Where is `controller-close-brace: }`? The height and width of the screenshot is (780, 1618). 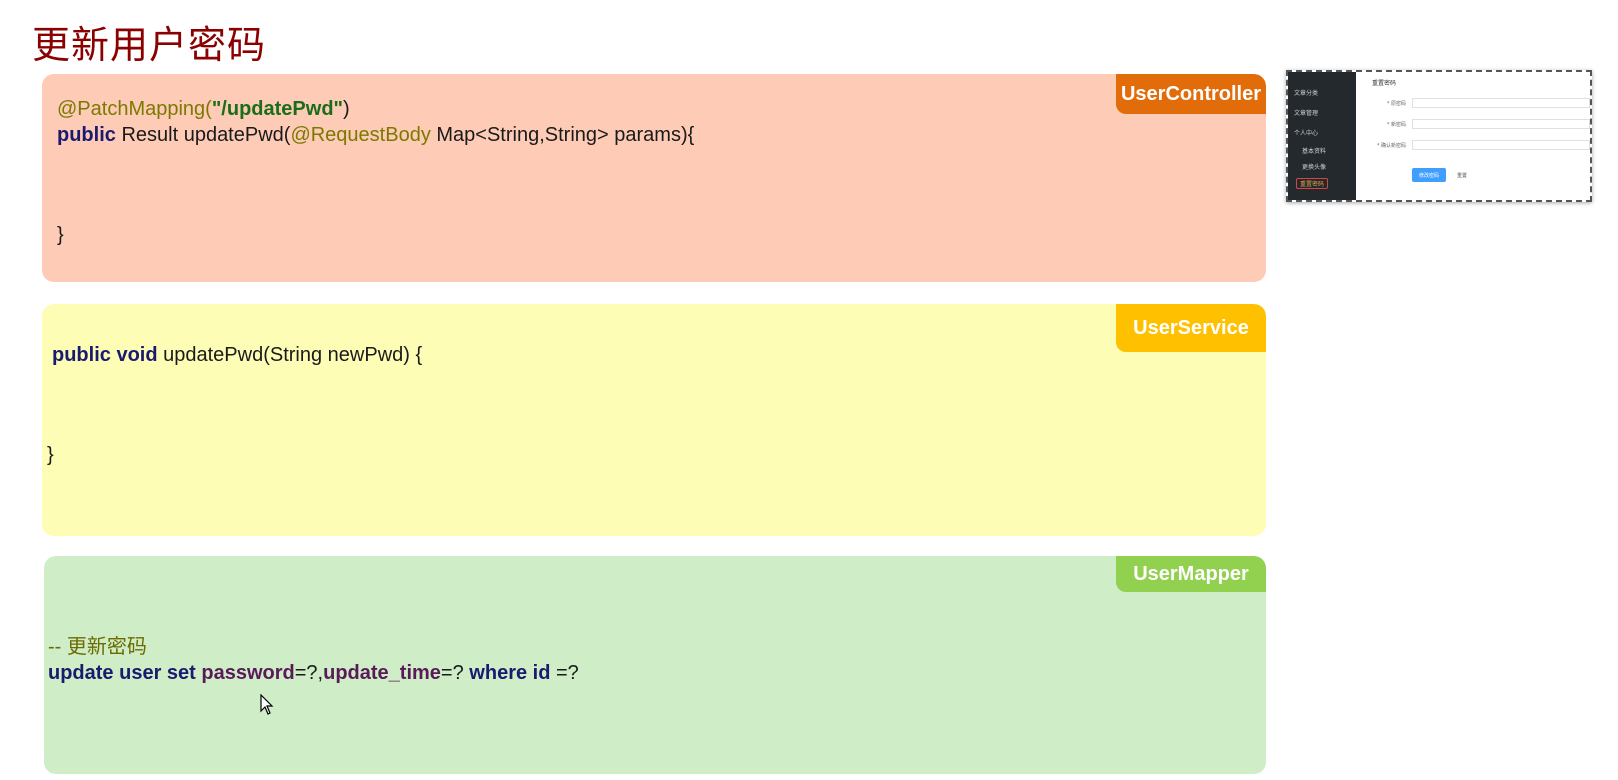 controller-close-brace: } is located at coordinates (60, 235).